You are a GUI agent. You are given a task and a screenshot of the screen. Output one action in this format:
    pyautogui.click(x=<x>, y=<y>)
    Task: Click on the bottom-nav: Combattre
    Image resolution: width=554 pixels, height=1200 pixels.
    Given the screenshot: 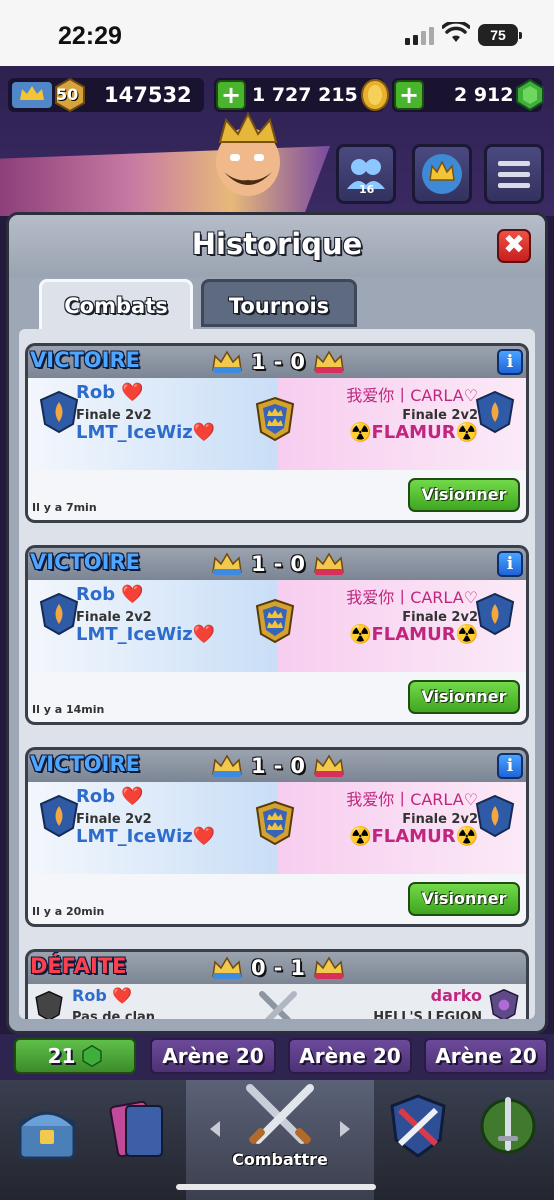 What is the action you would take?
    pyautogui.click(x=277, y=1140)
    